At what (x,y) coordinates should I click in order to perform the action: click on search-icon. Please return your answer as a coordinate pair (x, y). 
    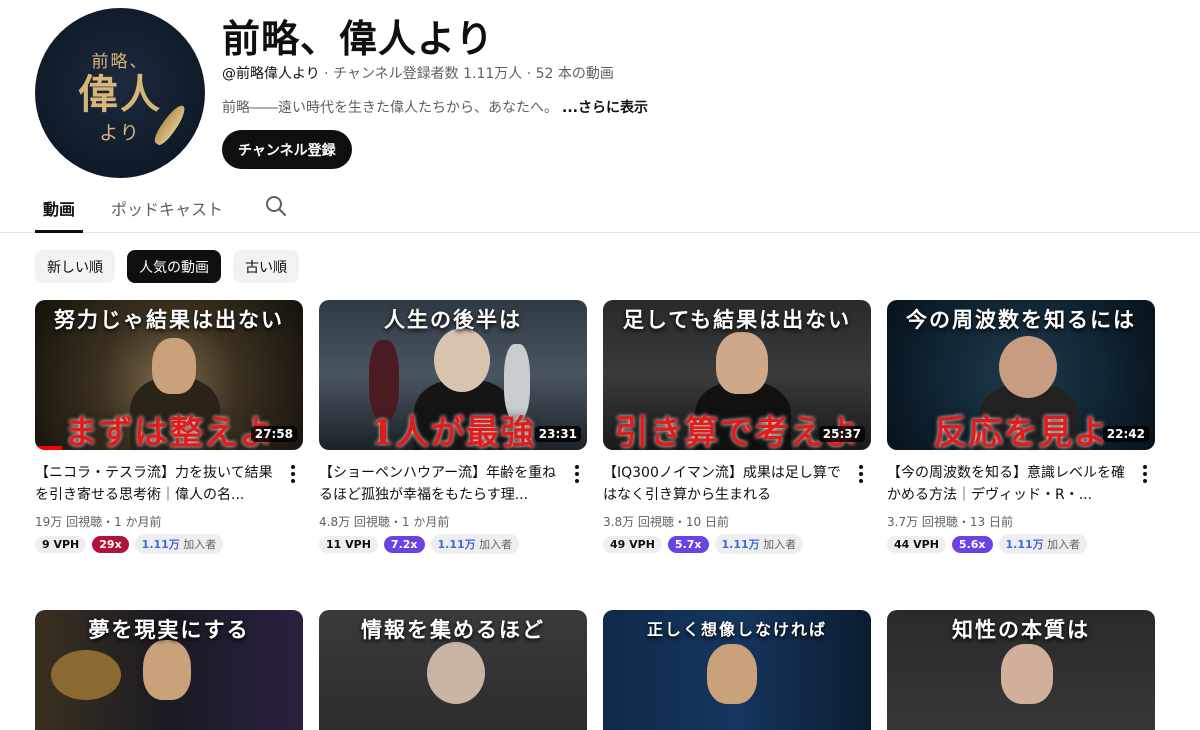
    Looking at the image, I should click on (276, 206).